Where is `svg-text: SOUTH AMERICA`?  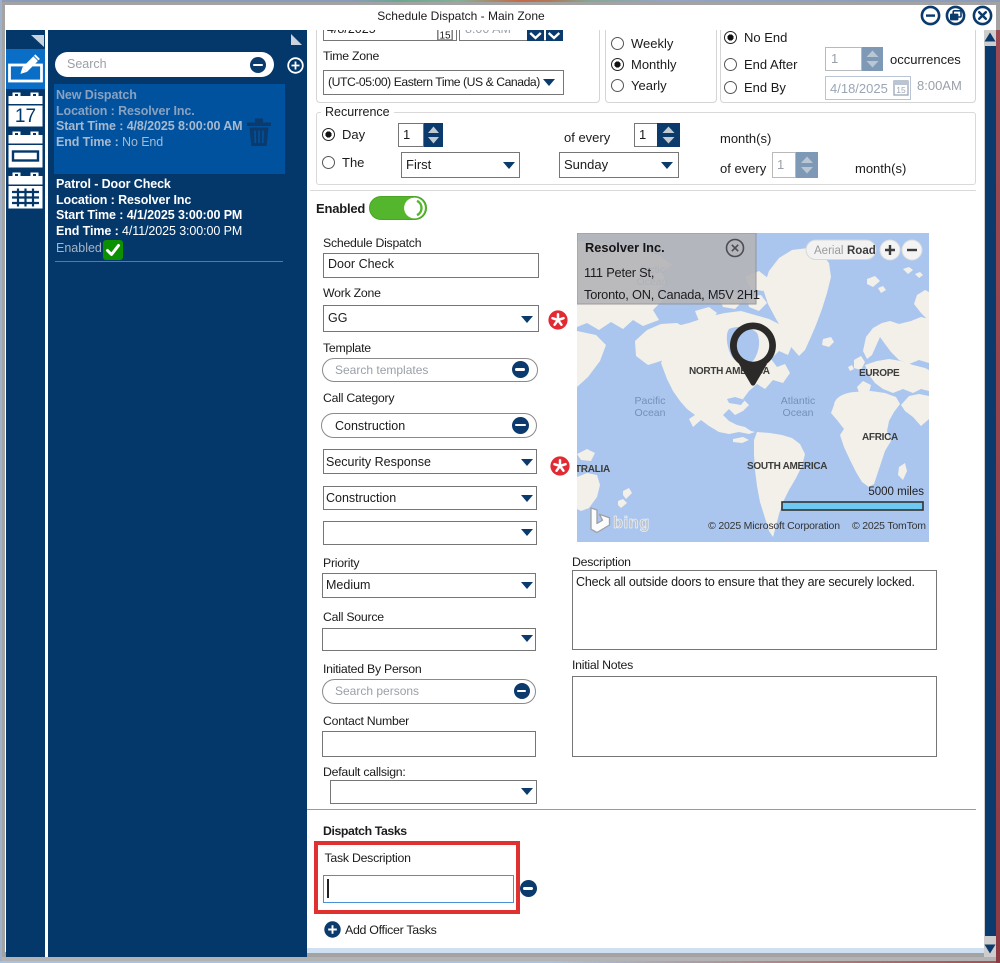
svg-text: SOUTH AMERICA is located at coordinates (787, 466).